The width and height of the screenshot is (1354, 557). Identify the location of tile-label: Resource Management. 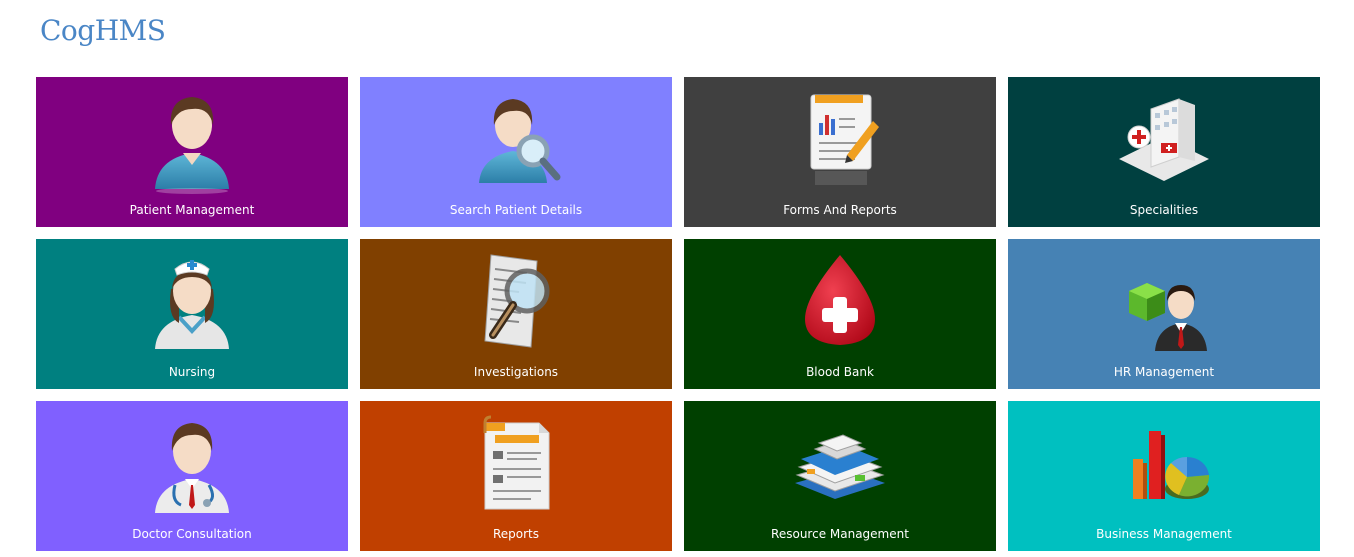
(840, 534).